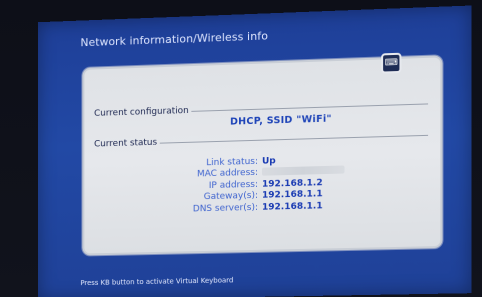 The height and width of the screenshot is (297, 482). I want to click on dns-server-label: DNS server(s):, so click(225, 208).